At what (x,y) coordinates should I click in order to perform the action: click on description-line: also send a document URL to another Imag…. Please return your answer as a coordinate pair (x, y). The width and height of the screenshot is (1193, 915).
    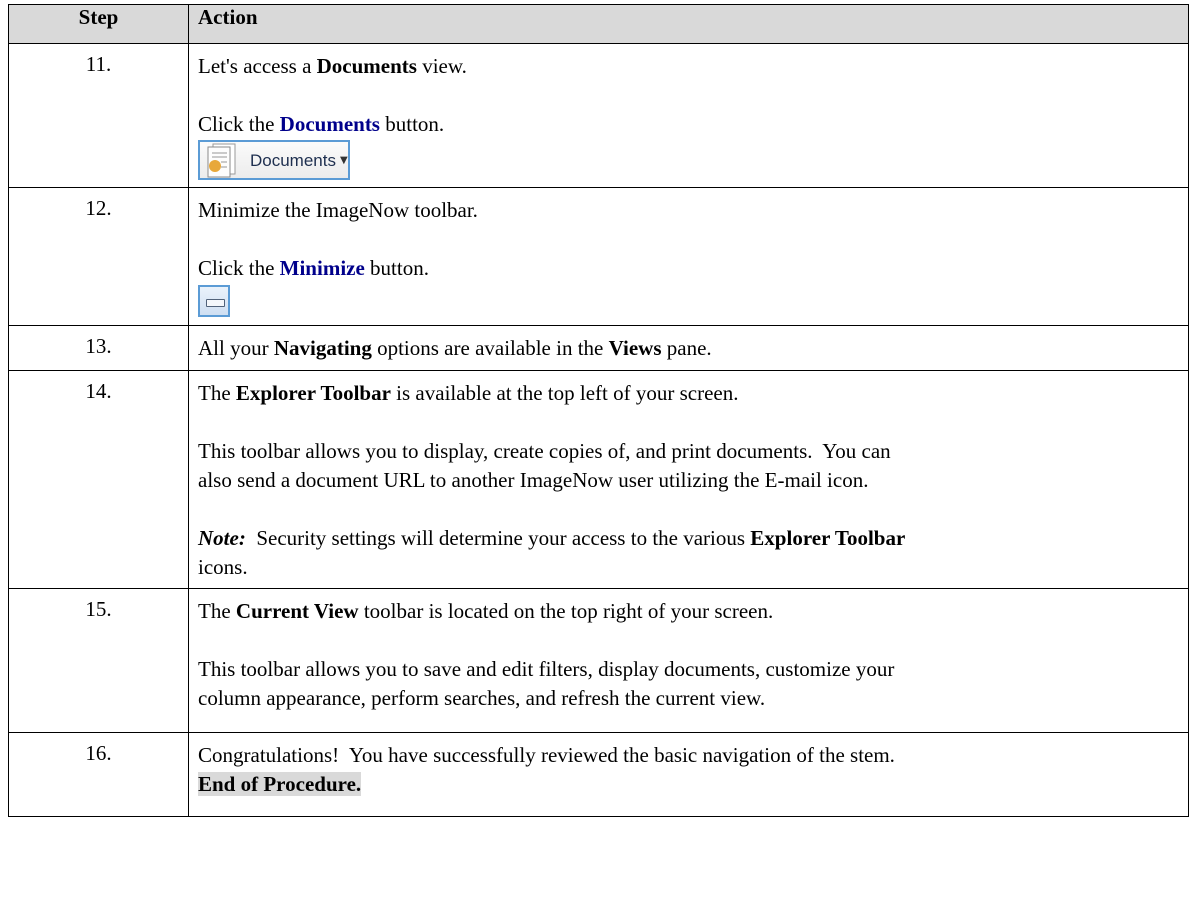
    Looking at the image, I should click on (533, 480).